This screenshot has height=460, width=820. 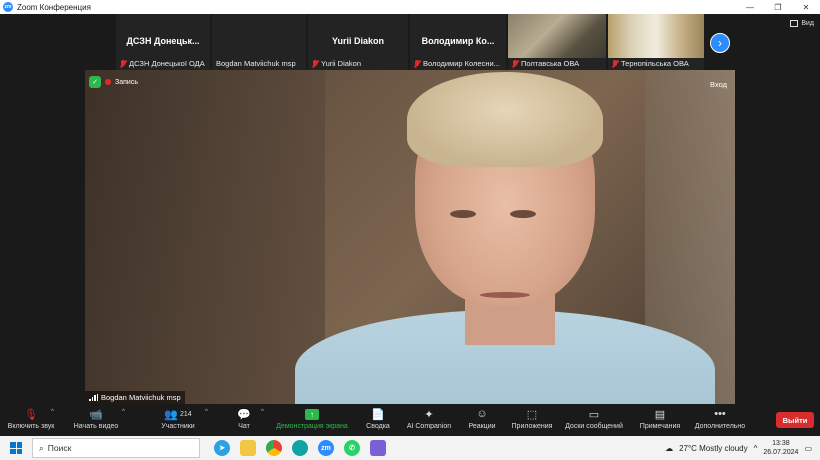 What do you see at coordinates (300, 448) in the screenshot?
I see `edge-icon` at bounding box center [300, 448].